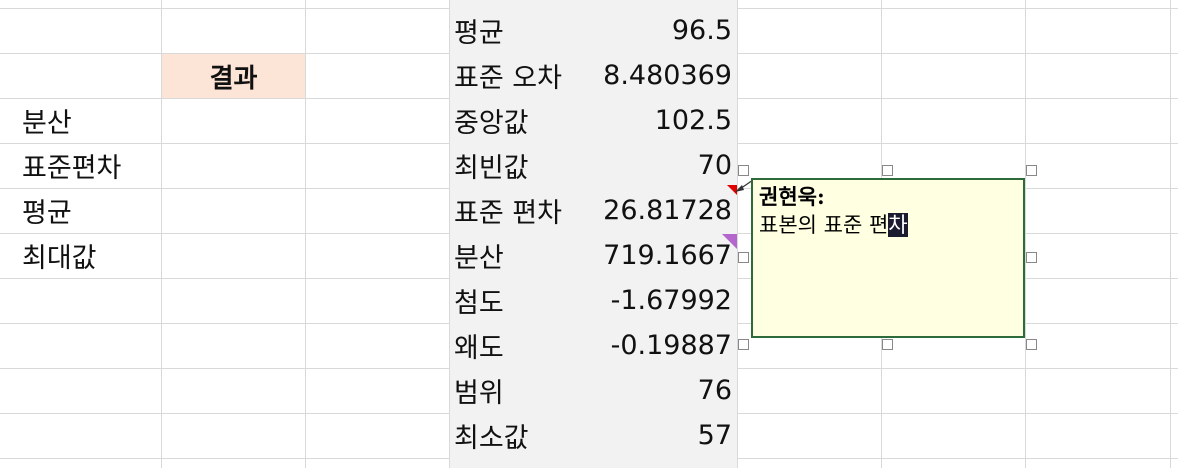  Describe the element at coordinates (898, 225) in the screenshot. I see `comment-text-selection: 차` at that location.